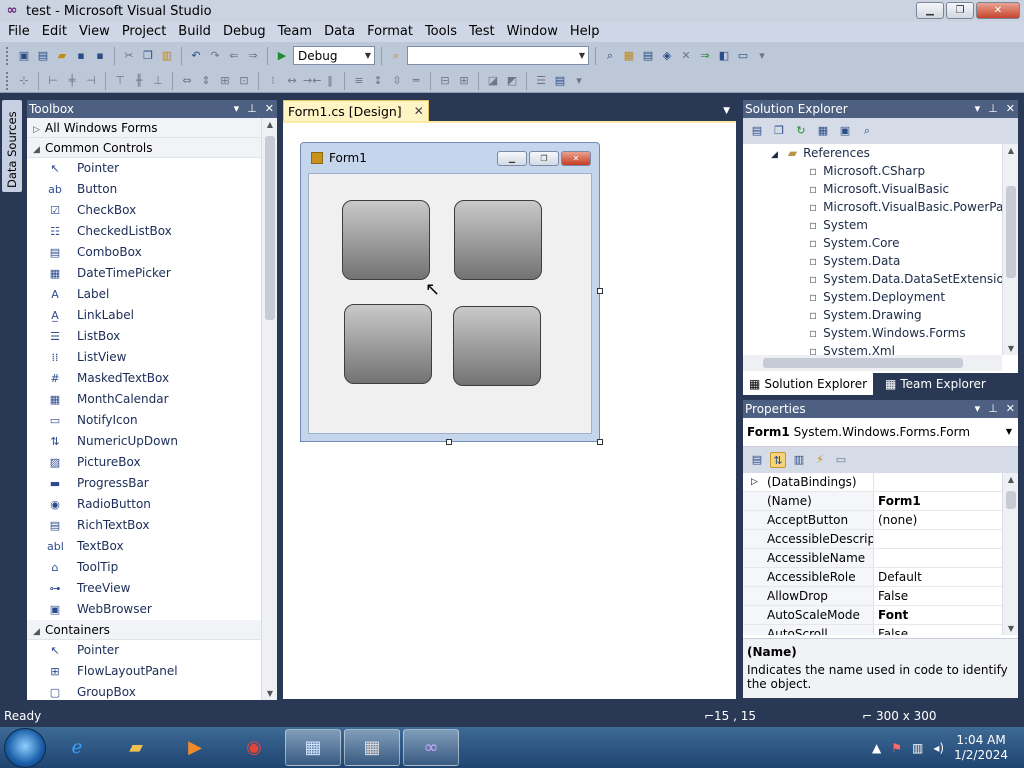 This screenshot has width=1024, height=768. I want to click on save-all-icon: ▪, so click(100, 56).